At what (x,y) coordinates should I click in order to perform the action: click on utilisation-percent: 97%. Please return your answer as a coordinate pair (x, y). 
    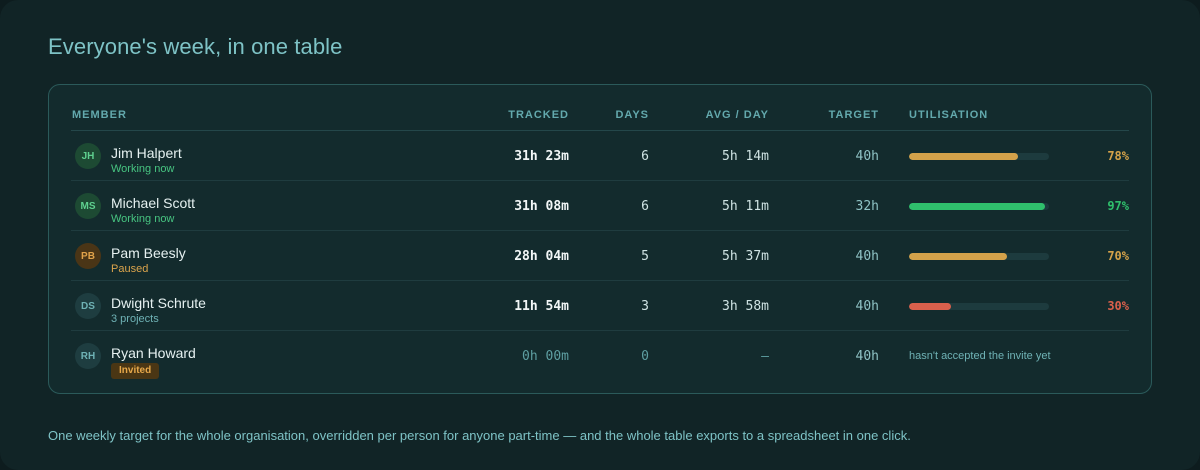
    Looking at the image, I should click on (1118, 206).